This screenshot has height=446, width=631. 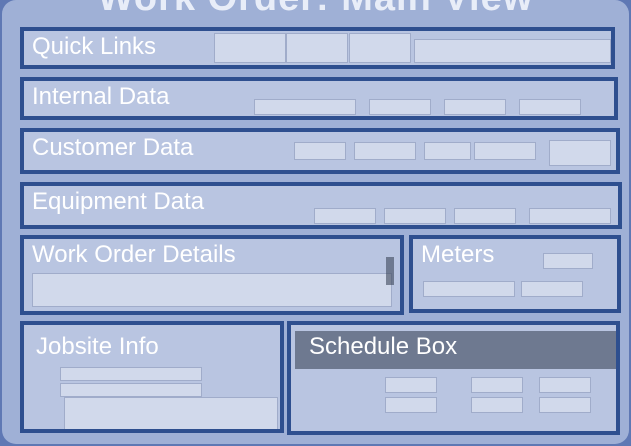 I want to click on internal-data-label: Internal Data, so click(x=101, y=96).